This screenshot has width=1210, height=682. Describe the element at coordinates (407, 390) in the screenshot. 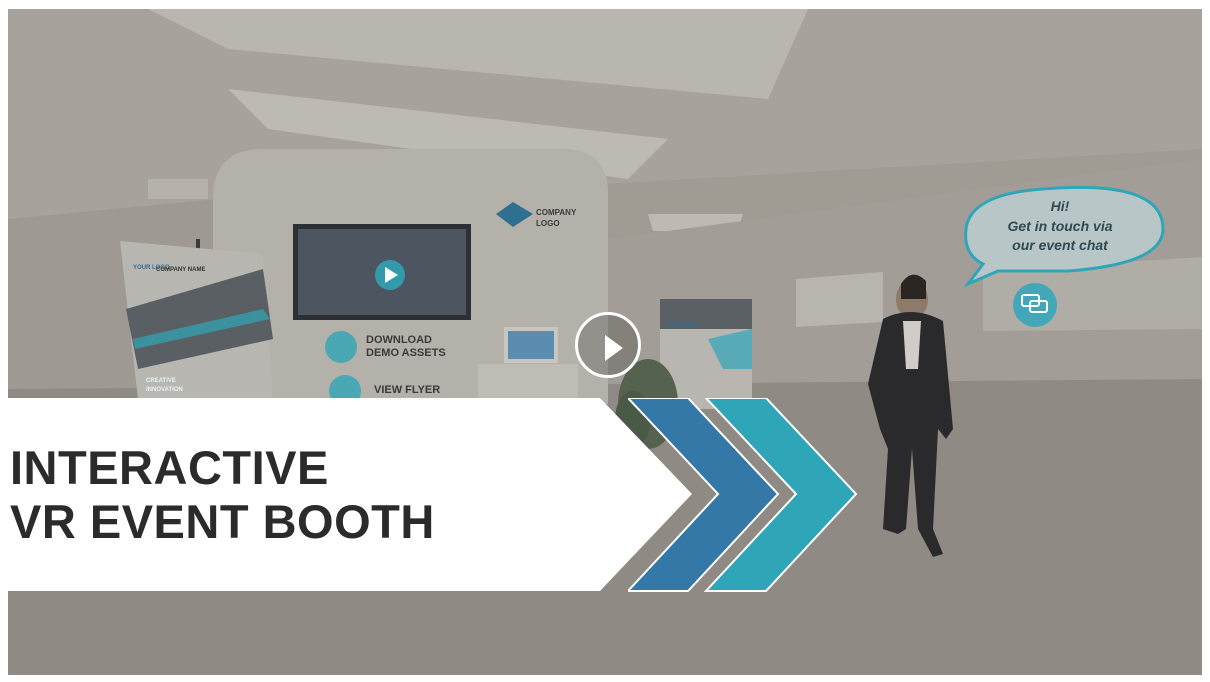

I see `booth-view-flyer: VIEW FLYER` at that location.